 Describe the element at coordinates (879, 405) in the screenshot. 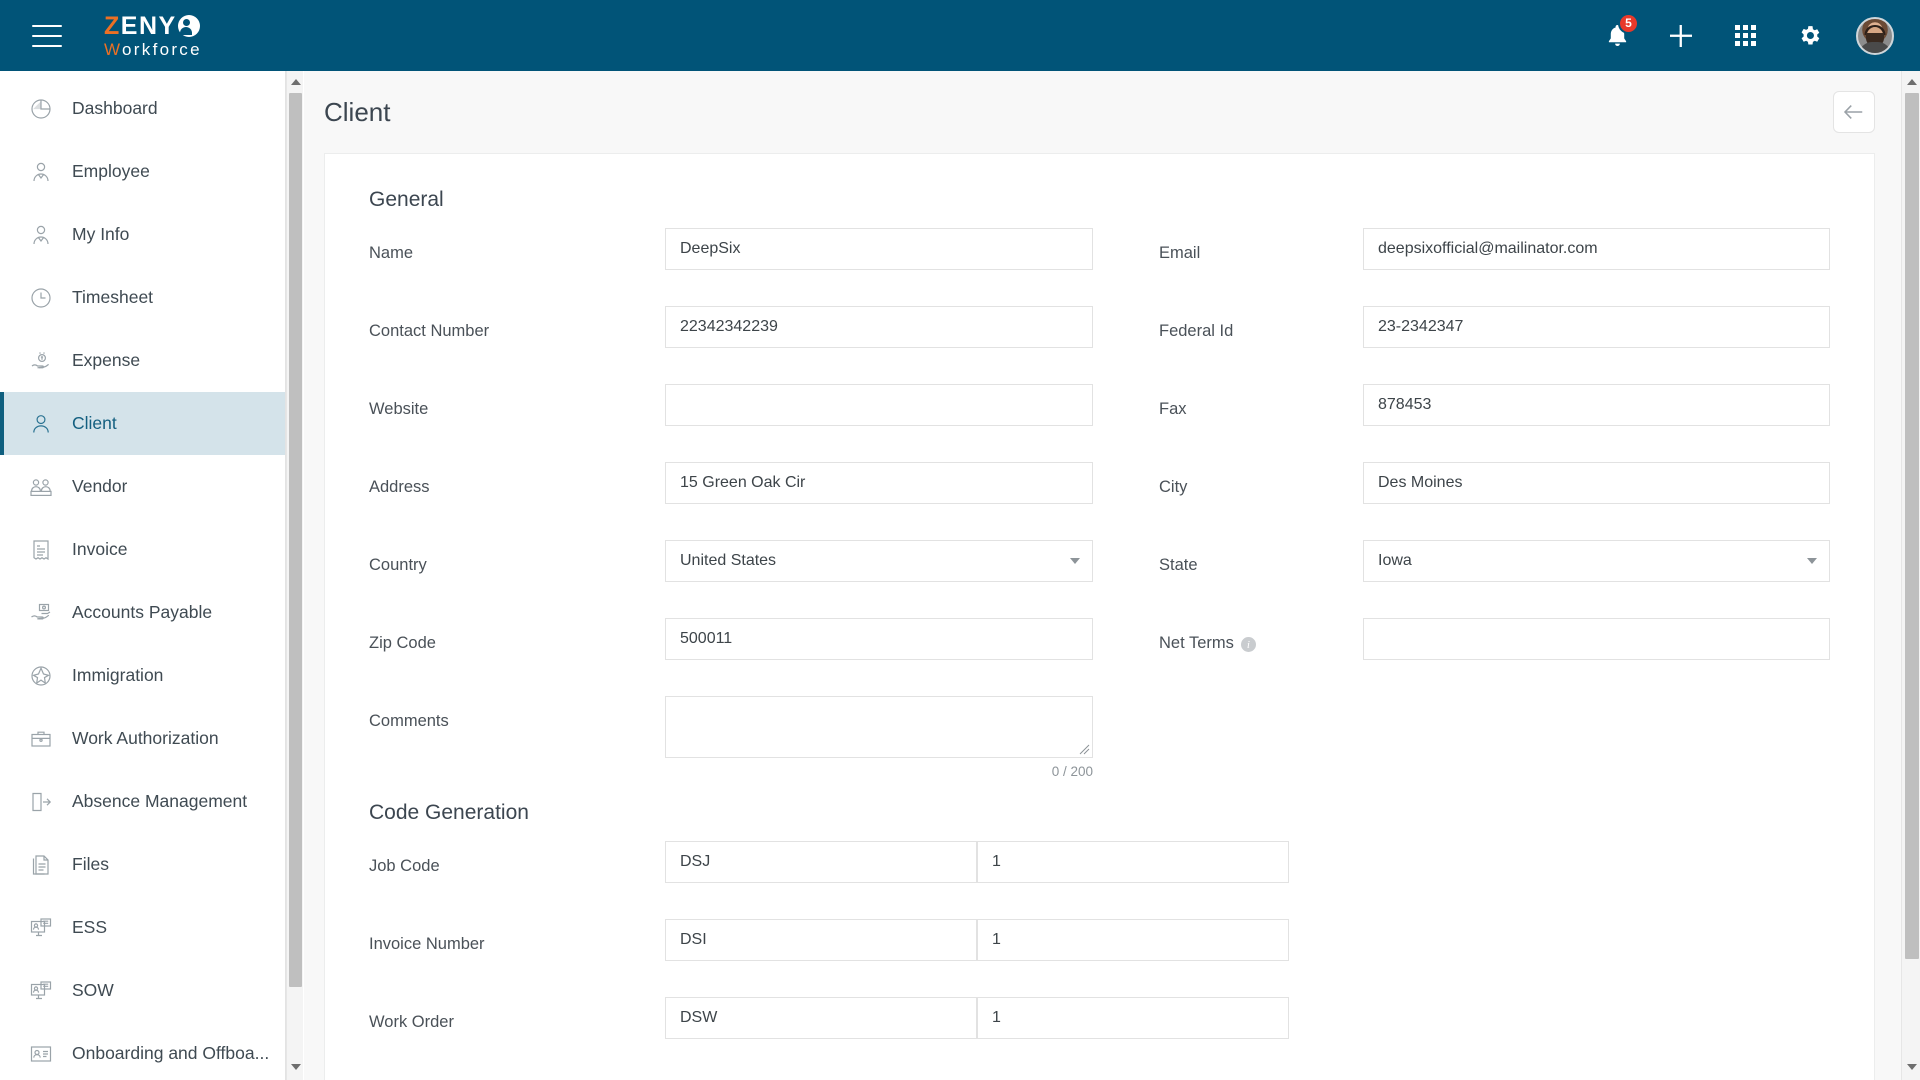

I see `input-website` at that location.